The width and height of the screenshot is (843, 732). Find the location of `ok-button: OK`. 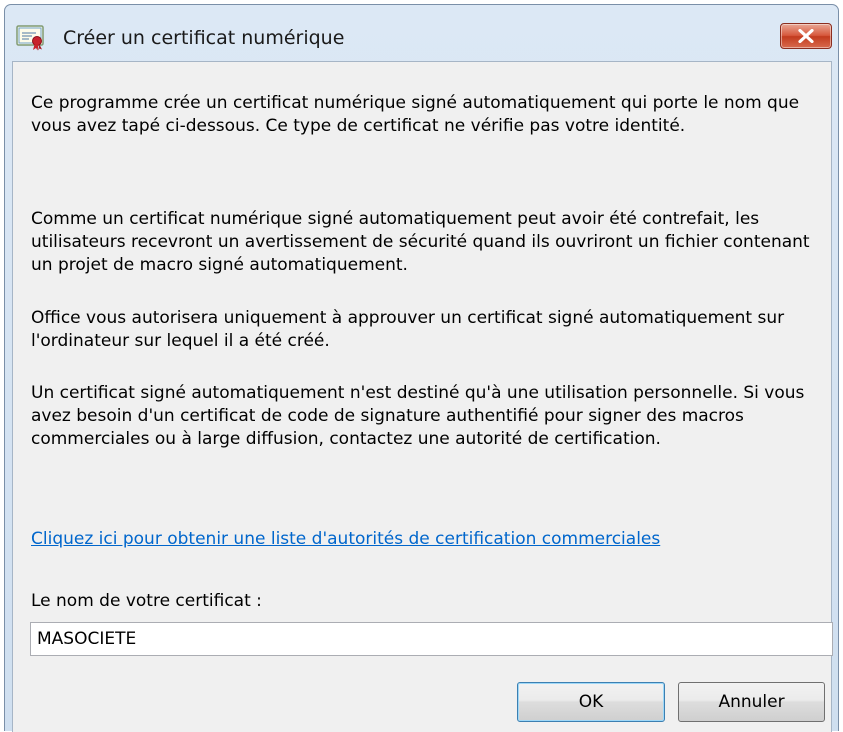

ok-button: OK is located at coordinates (591, 702).